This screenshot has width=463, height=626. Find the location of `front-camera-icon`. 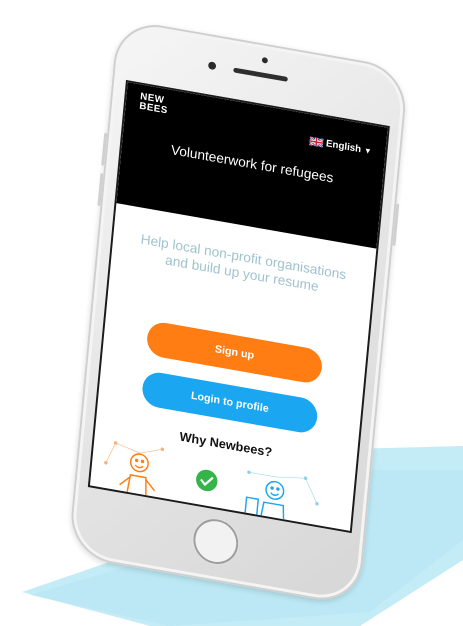

front-camera-icon is located at coordinates (212, 66).